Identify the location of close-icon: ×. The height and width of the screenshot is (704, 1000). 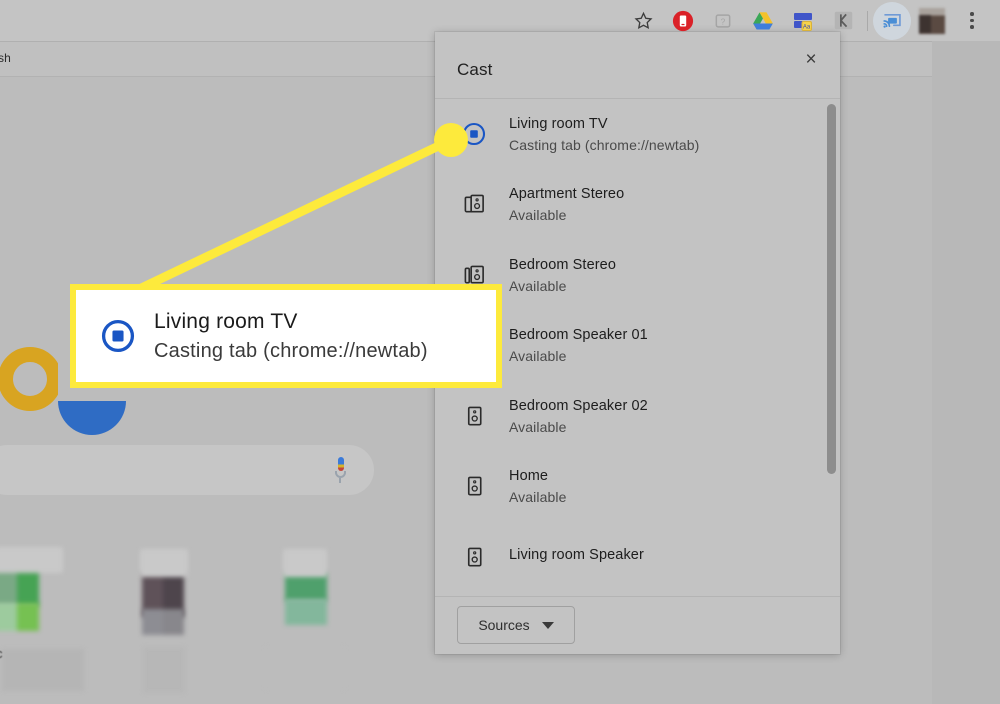
(811, 59).